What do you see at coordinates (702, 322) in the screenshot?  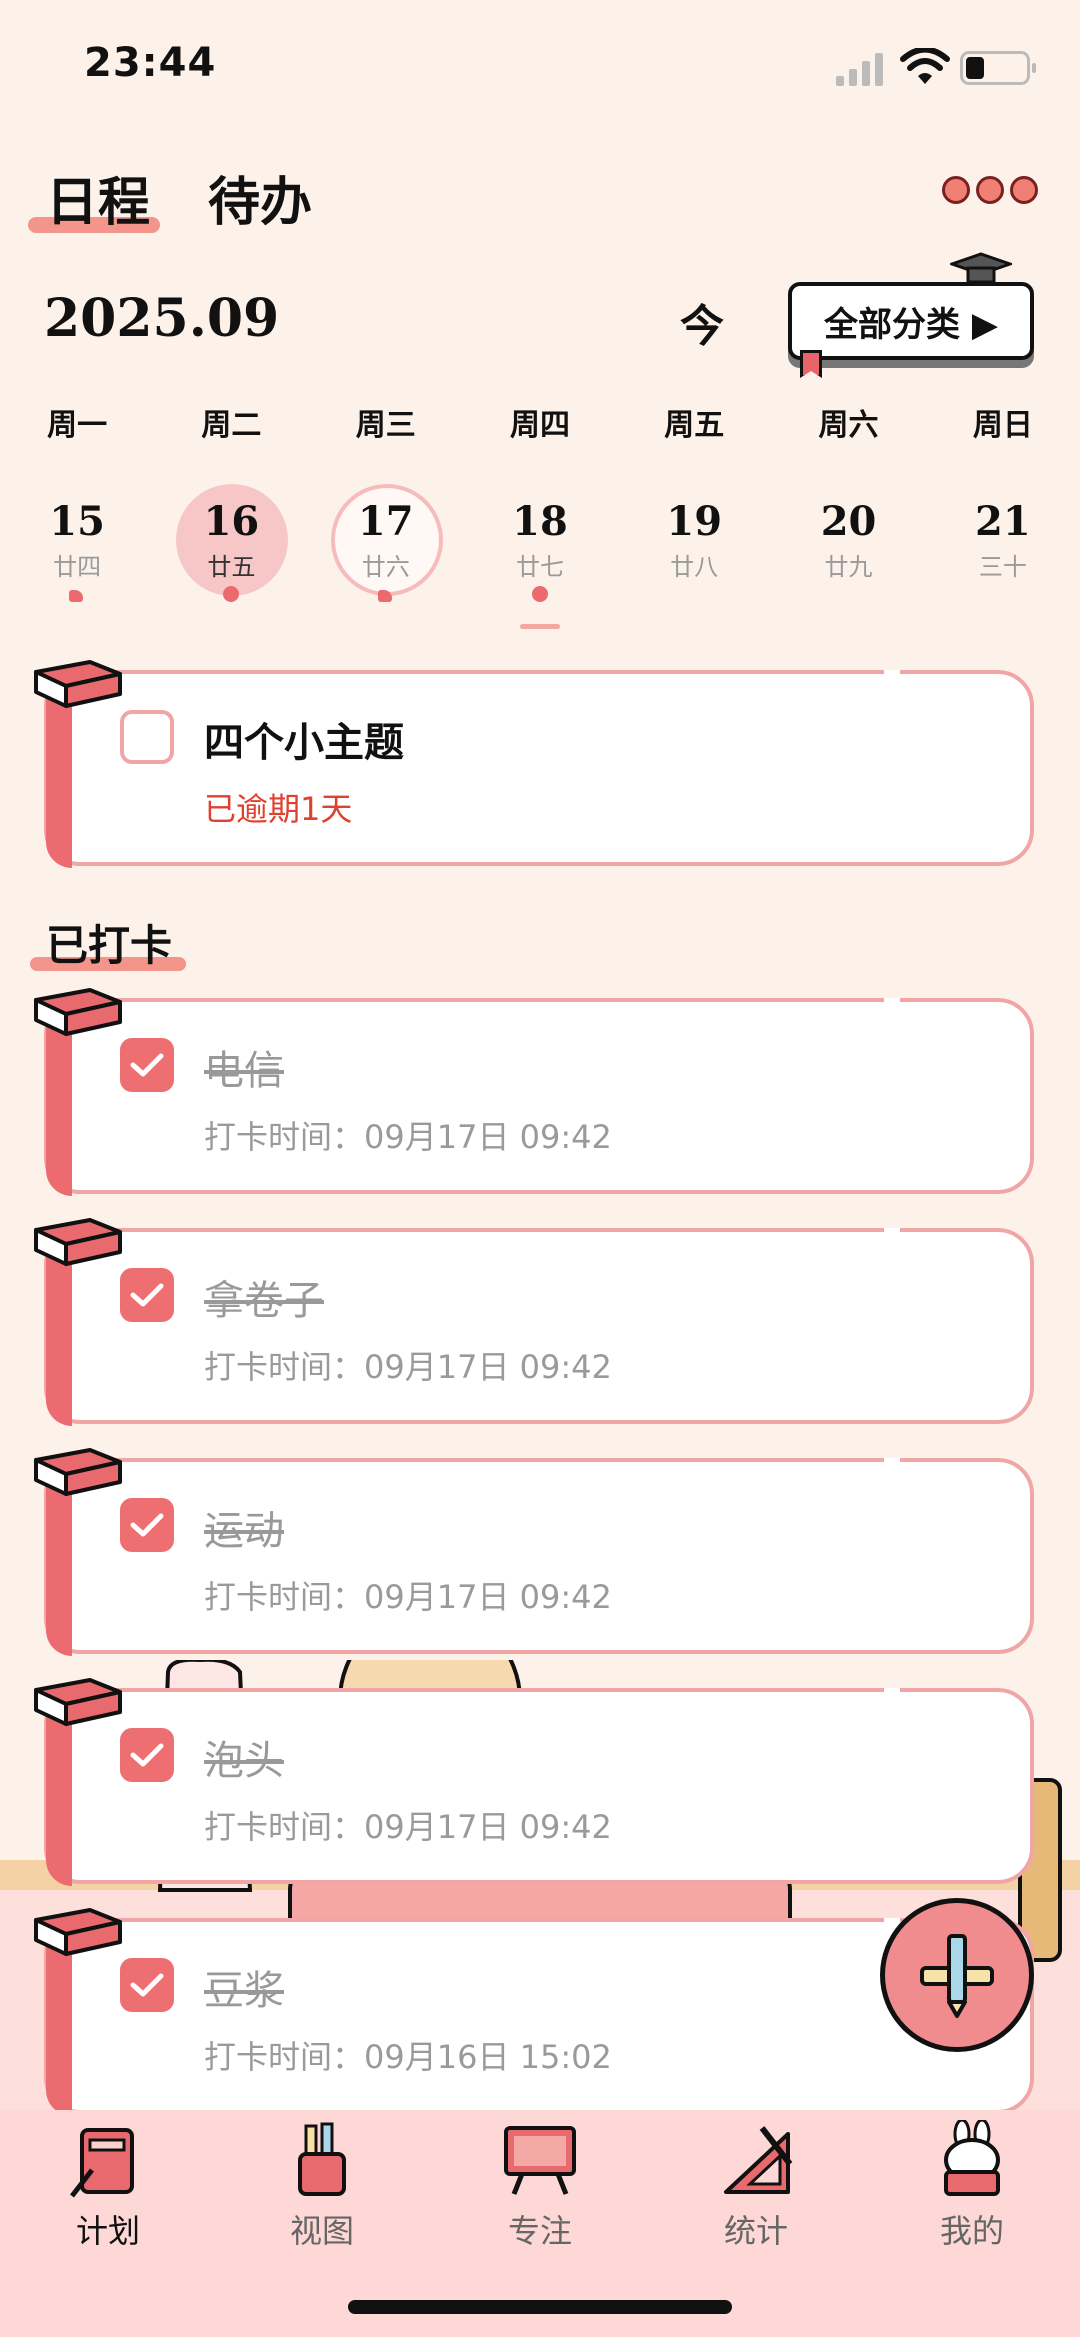 I see `today-button: 今` at bounding box center [702, 322].